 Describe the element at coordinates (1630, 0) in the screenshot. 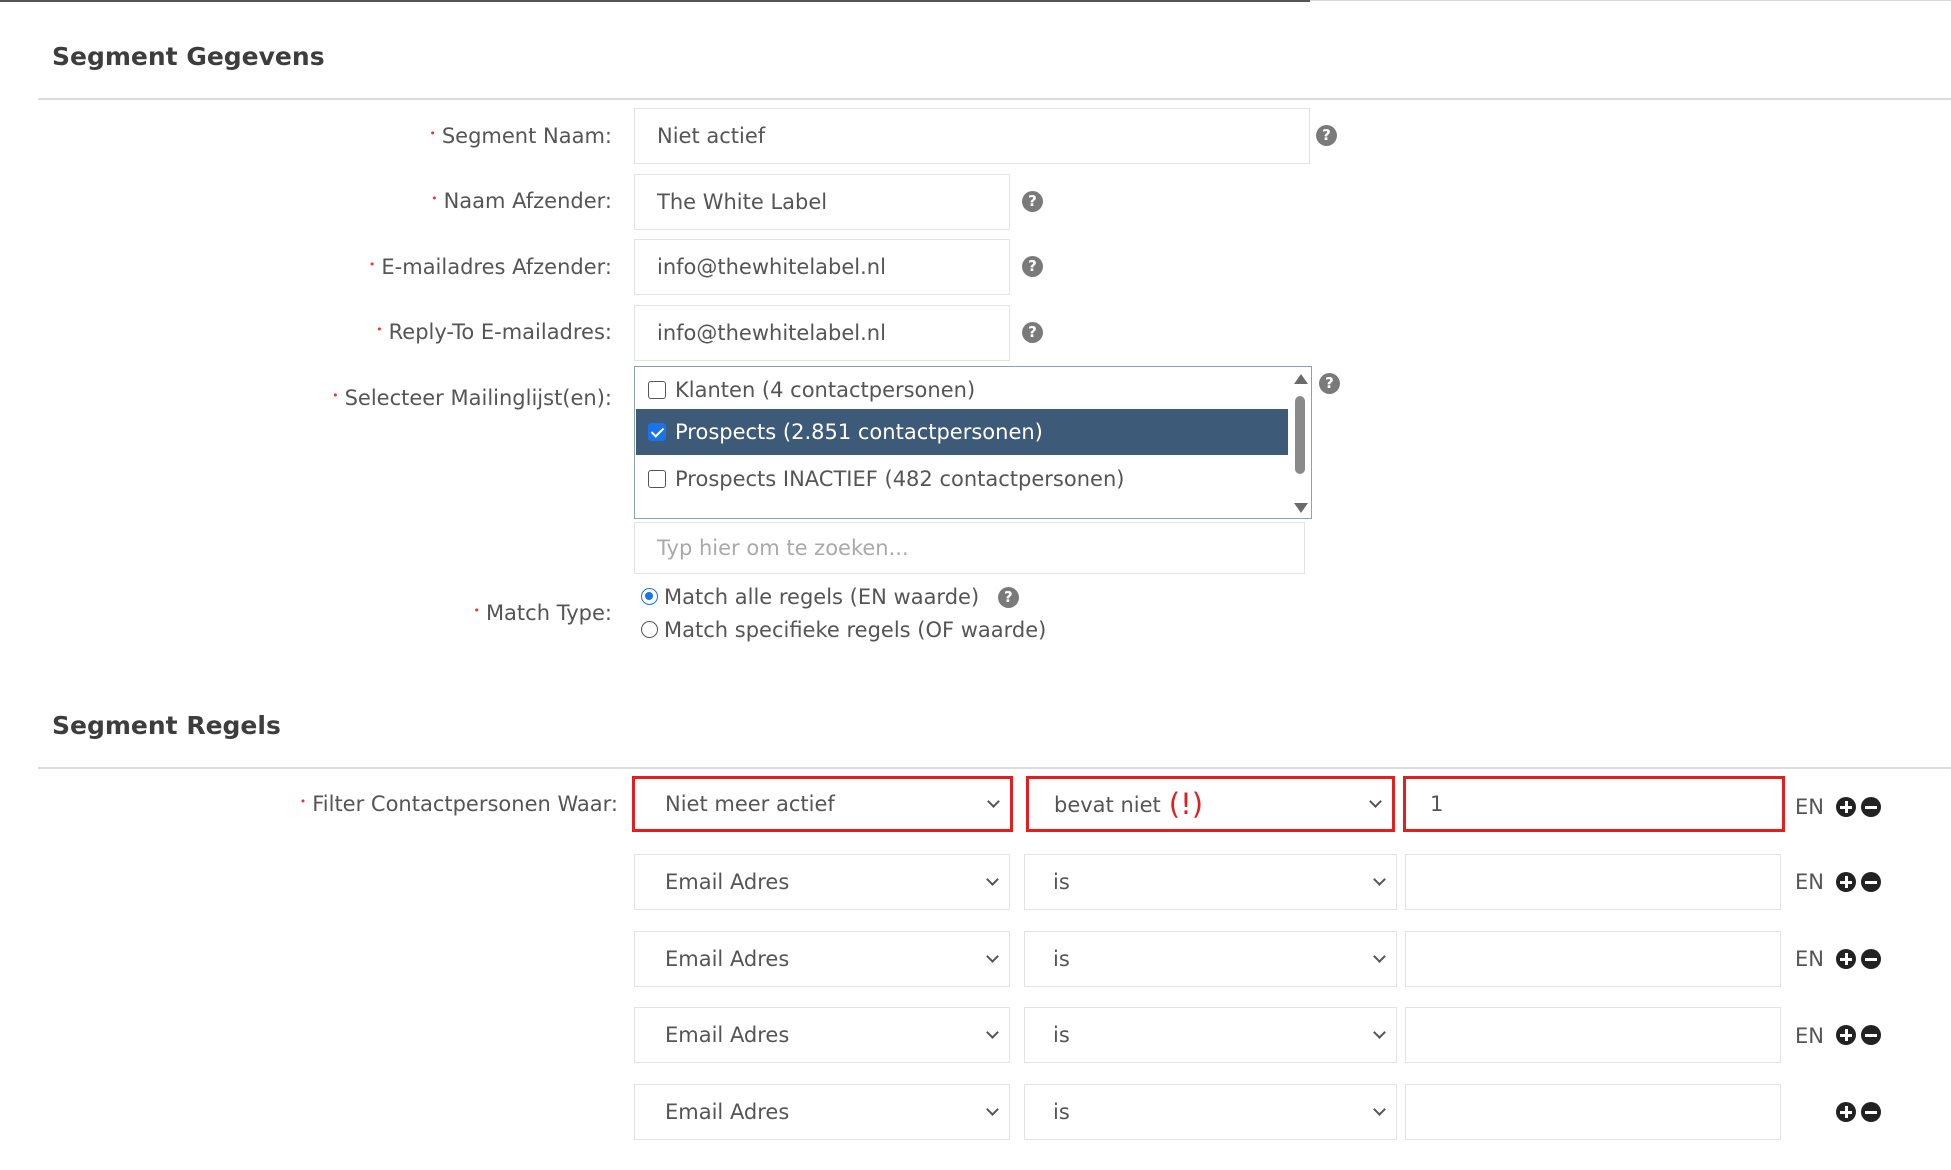

I see `top-divider-light` at that location.